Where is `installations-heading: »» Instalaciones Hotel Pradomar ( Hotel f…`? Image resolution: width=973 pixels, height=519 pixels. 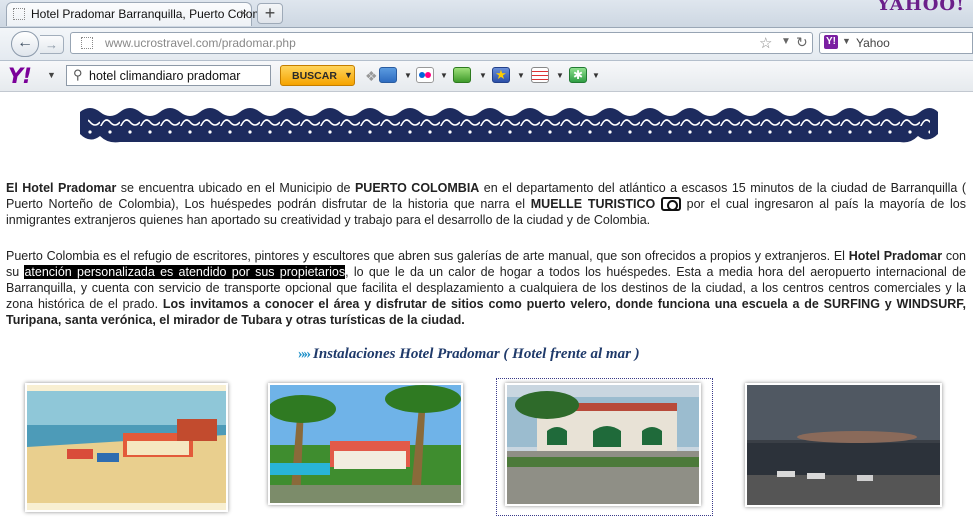 installations-heading: »» Instalaciones Hotel Pradomar ( Hotel f… is located at coordinates (469, 354).